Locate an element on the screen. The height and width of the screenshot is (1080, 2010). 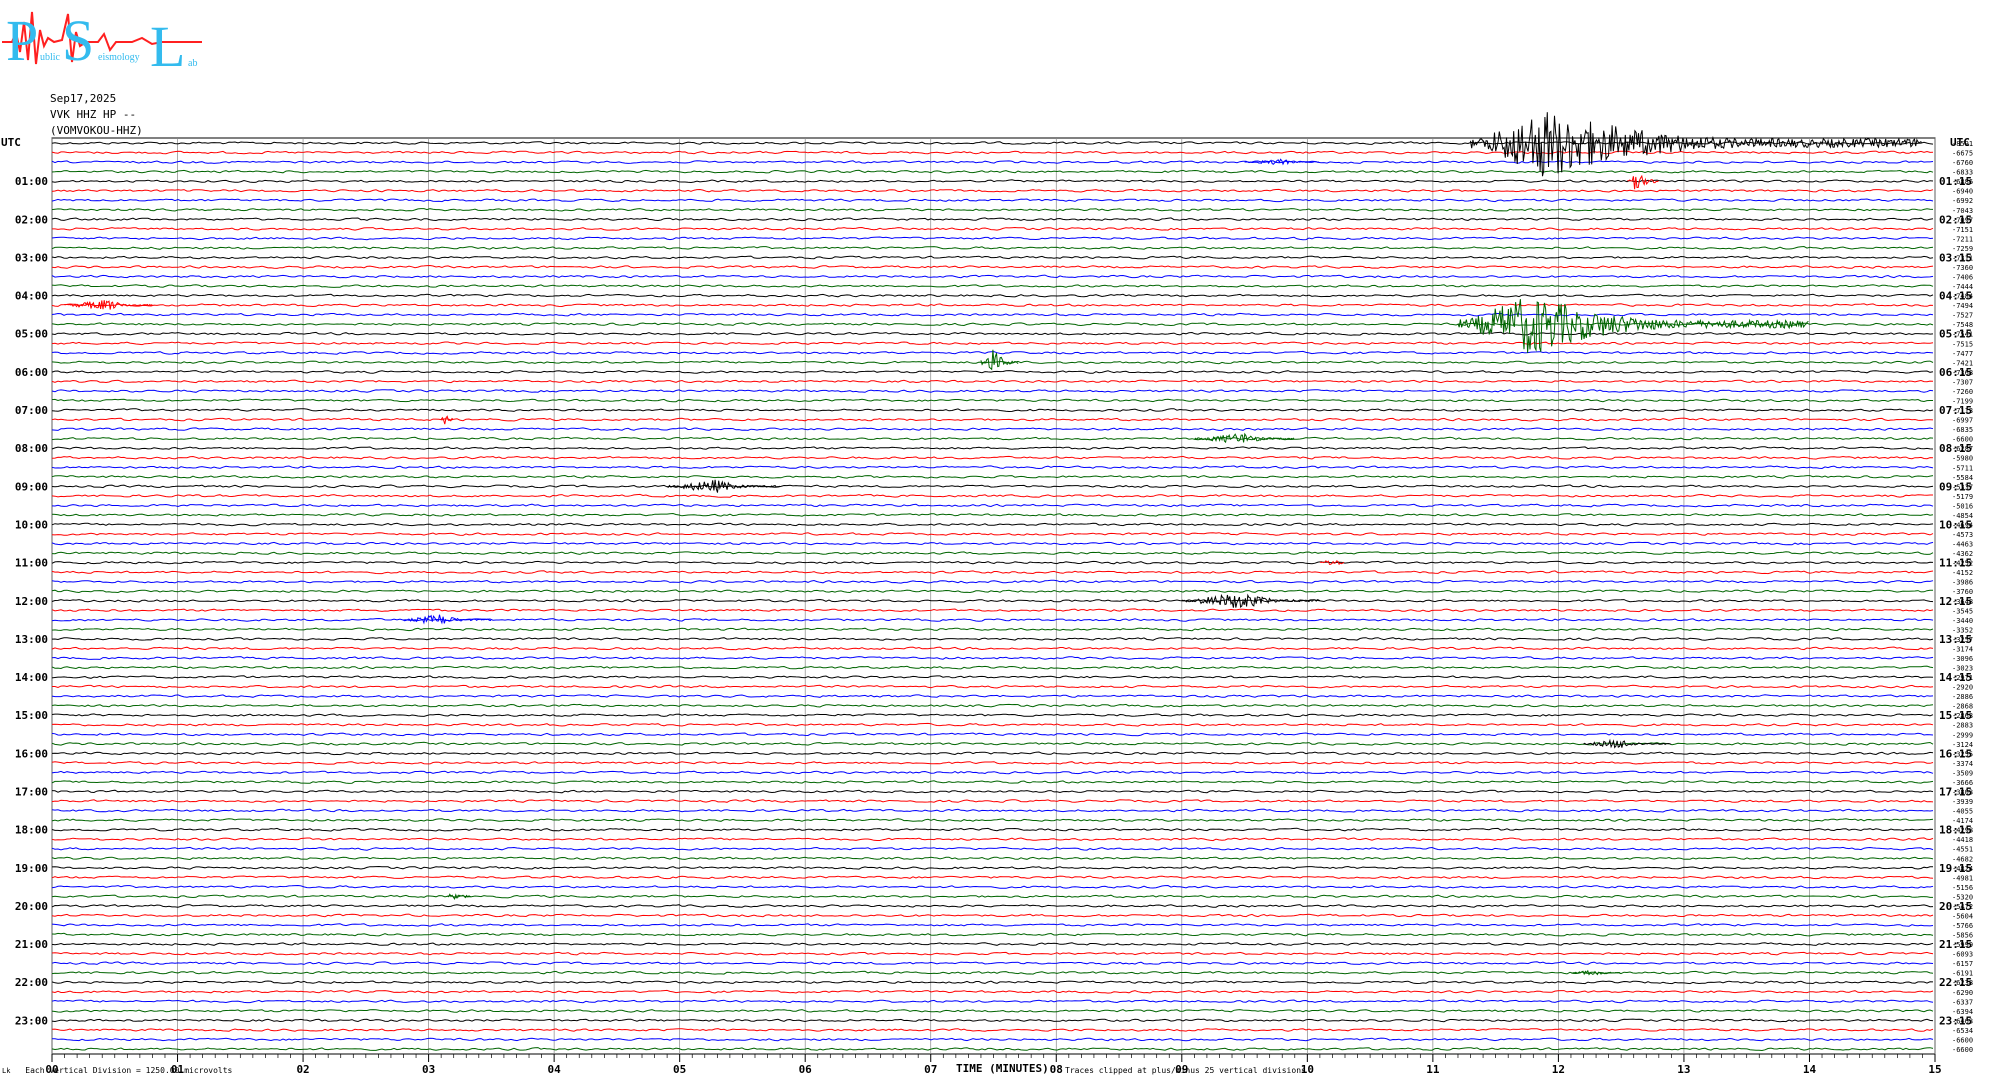
x-tick-label: 15 is located at coordinates (1934, 1069).